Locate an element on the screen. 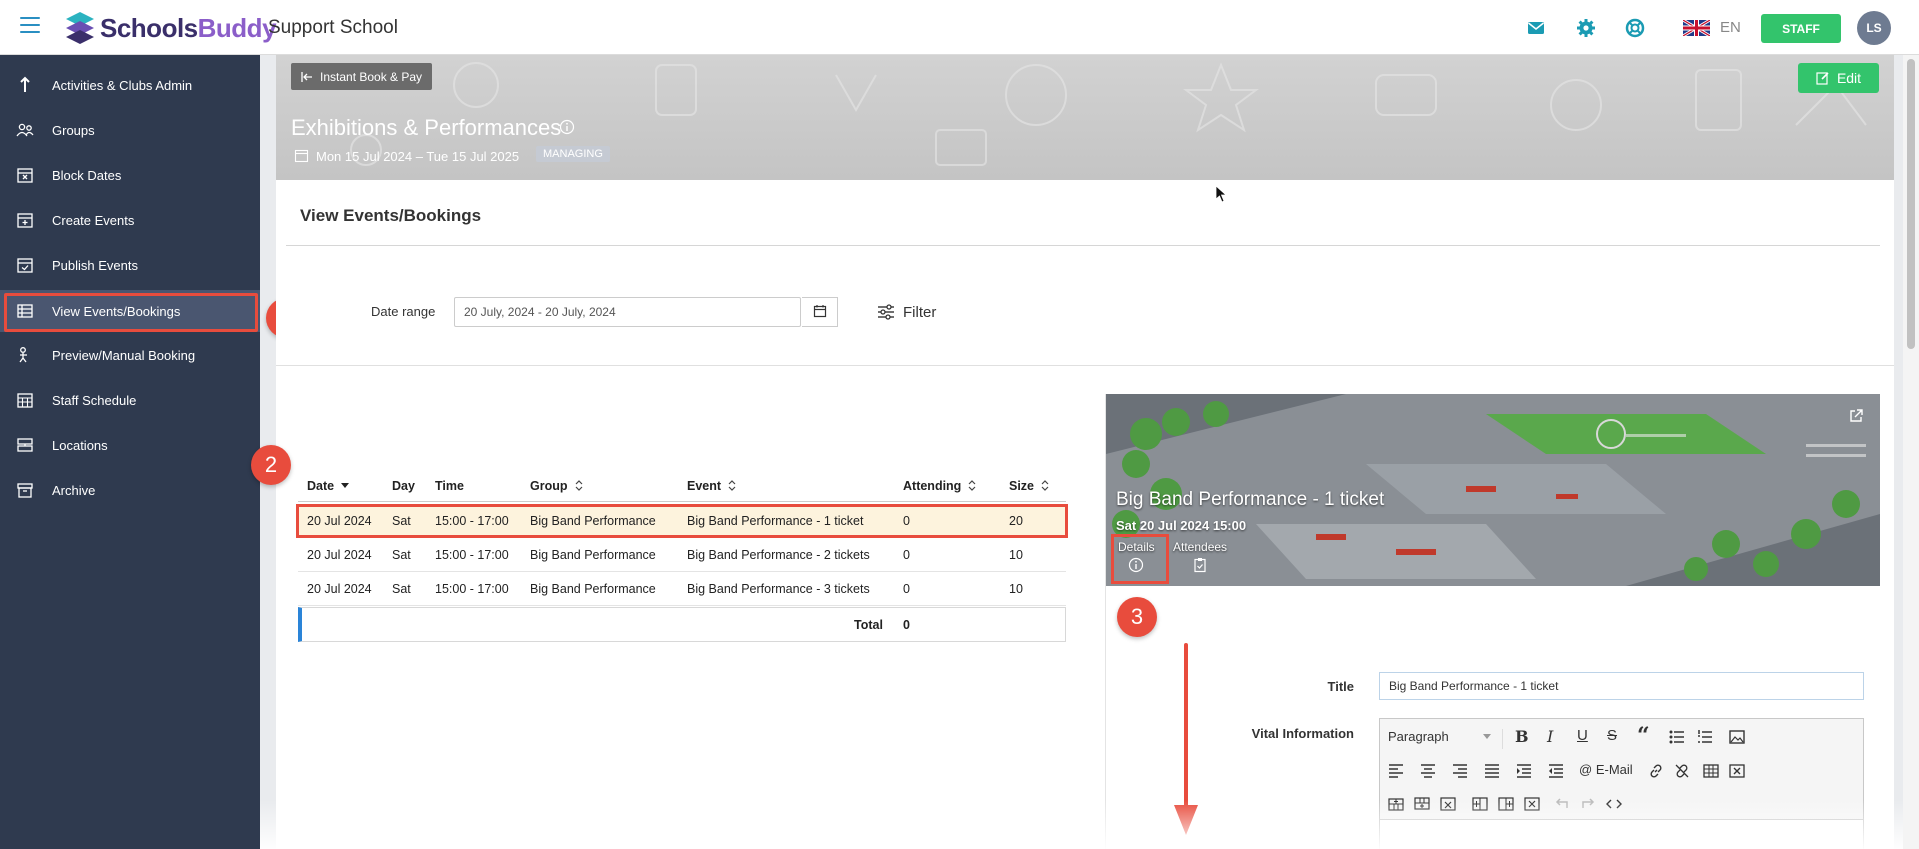 The width and height of the screenshot is (1919, 849). page-title: Exhibitions & Performances is located at coordinates (426, 127).